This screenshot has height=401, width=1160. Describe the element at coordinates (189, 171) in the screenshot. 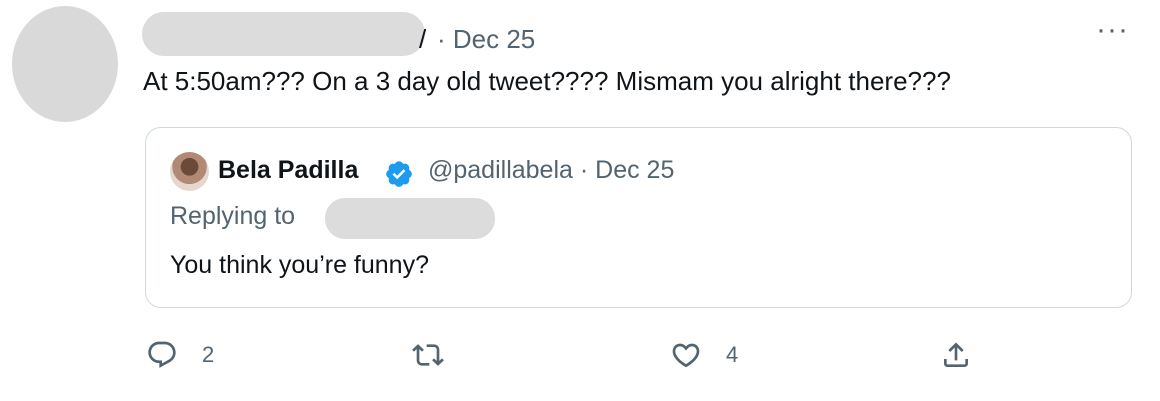

I see `quoted-author-avatar` at that location.